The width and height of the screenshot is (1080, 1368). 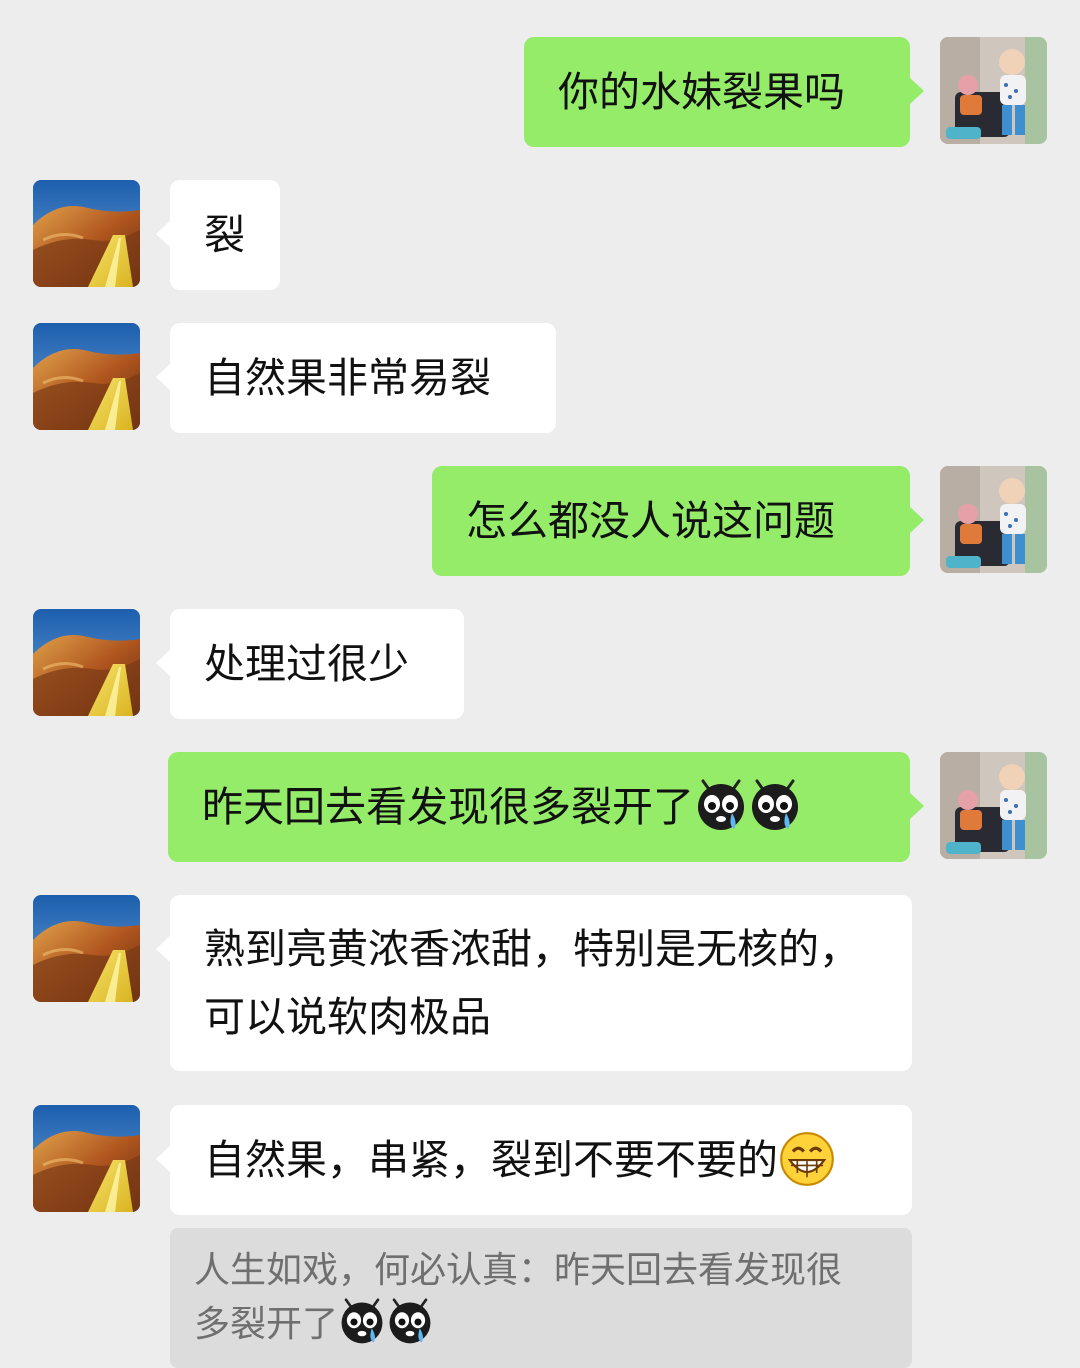 What do you see at coordinates (701, 92) in the screenshot?
I see `message-text: 你的水妹裂果吗` at bounding box center [701, 92].